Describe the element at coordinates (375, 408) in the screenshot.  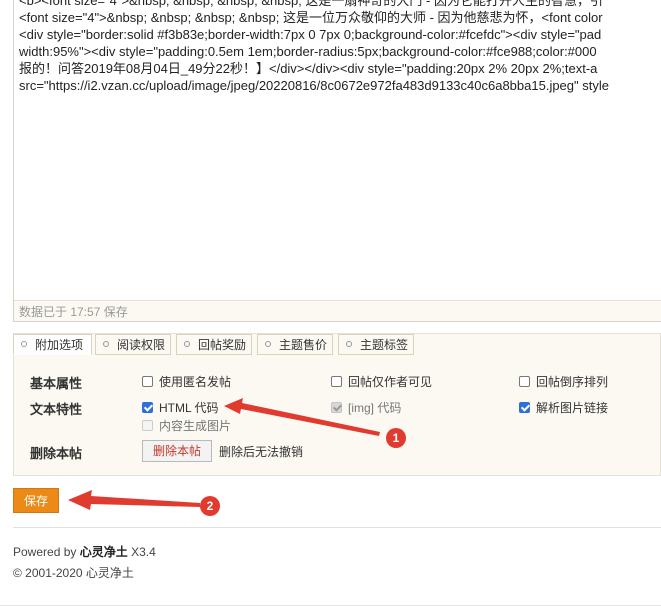
I see `option-label: [img] 代码` at that location.